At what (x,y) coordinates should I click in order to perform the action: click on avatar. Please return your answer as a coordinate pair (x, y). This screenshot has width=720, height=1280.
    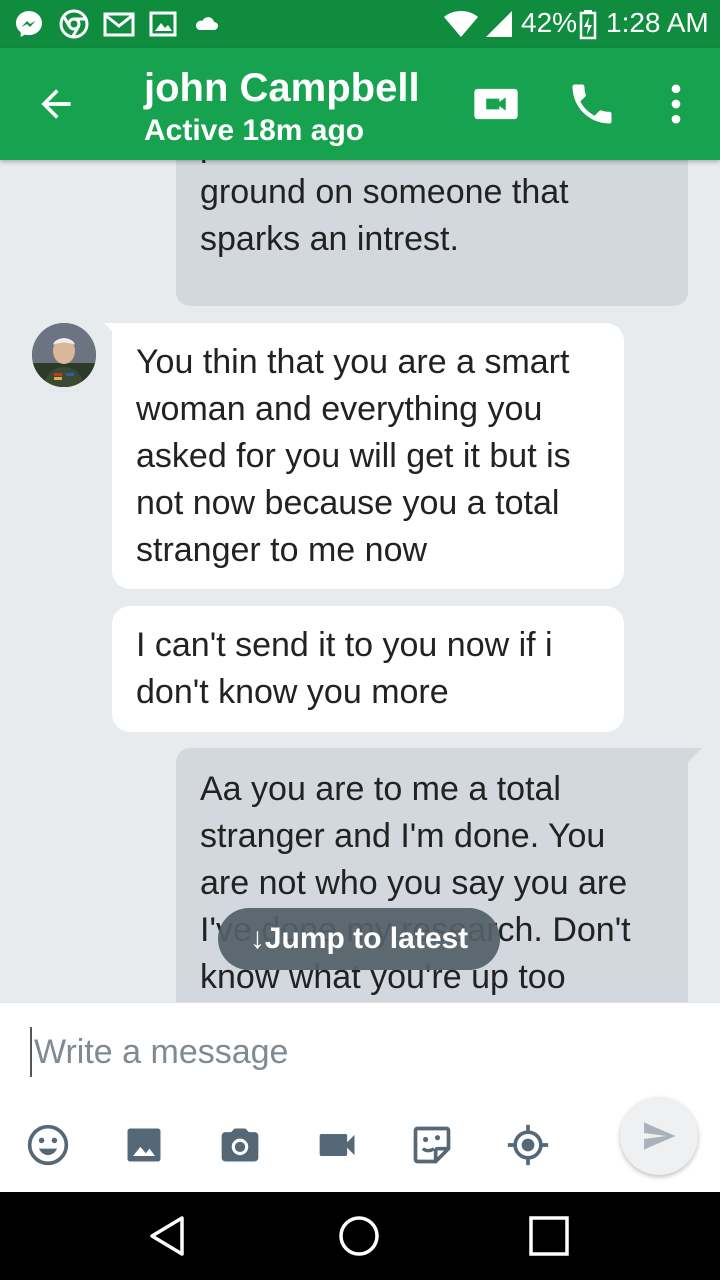
    Looking at the image, I should click on (64, 355).